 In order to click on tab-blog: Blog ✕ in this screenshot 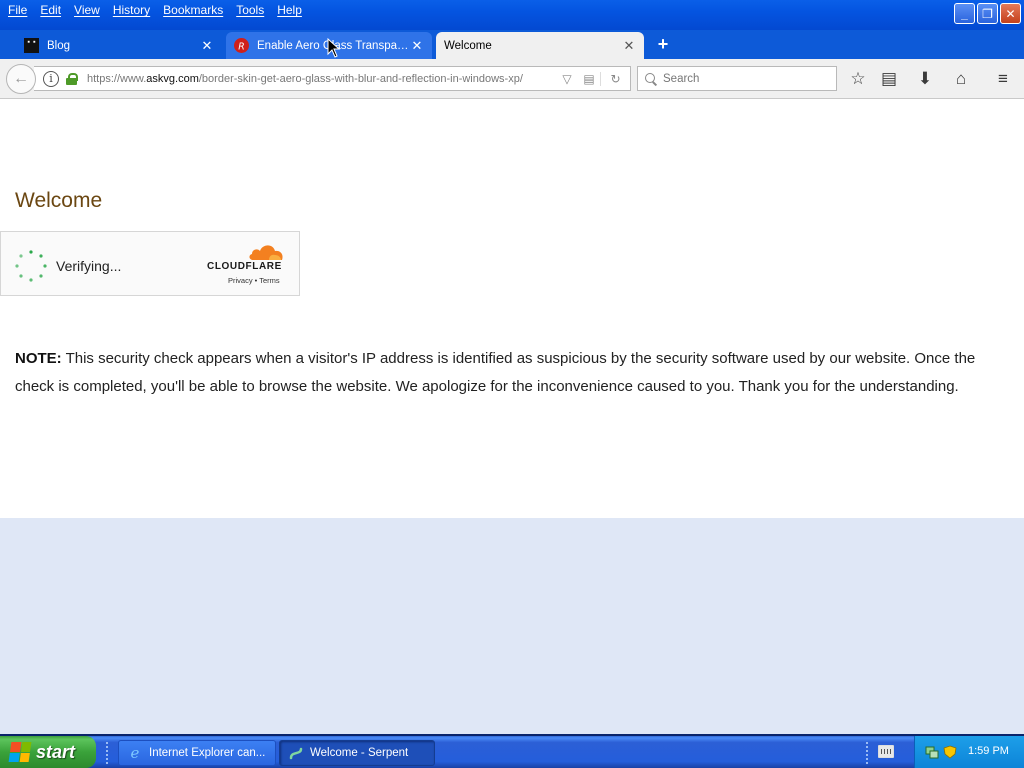, I will do `click(119, 45)`.